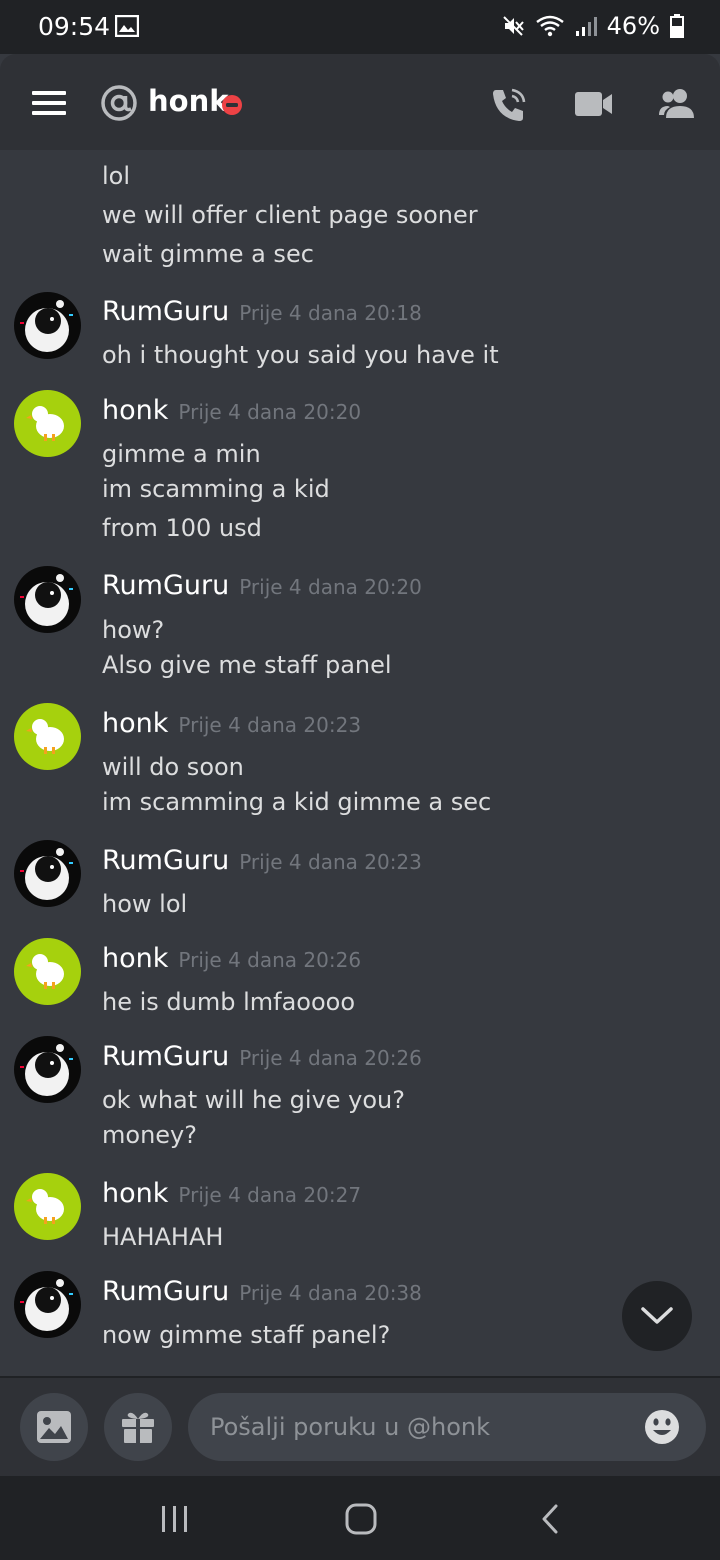  I want to click on android-navigation-bar, so click(360, 1518).